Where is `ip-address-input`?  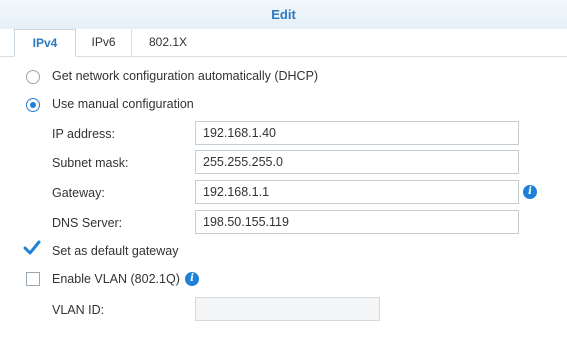 ip-address-input is located at coordinates (357, 133).